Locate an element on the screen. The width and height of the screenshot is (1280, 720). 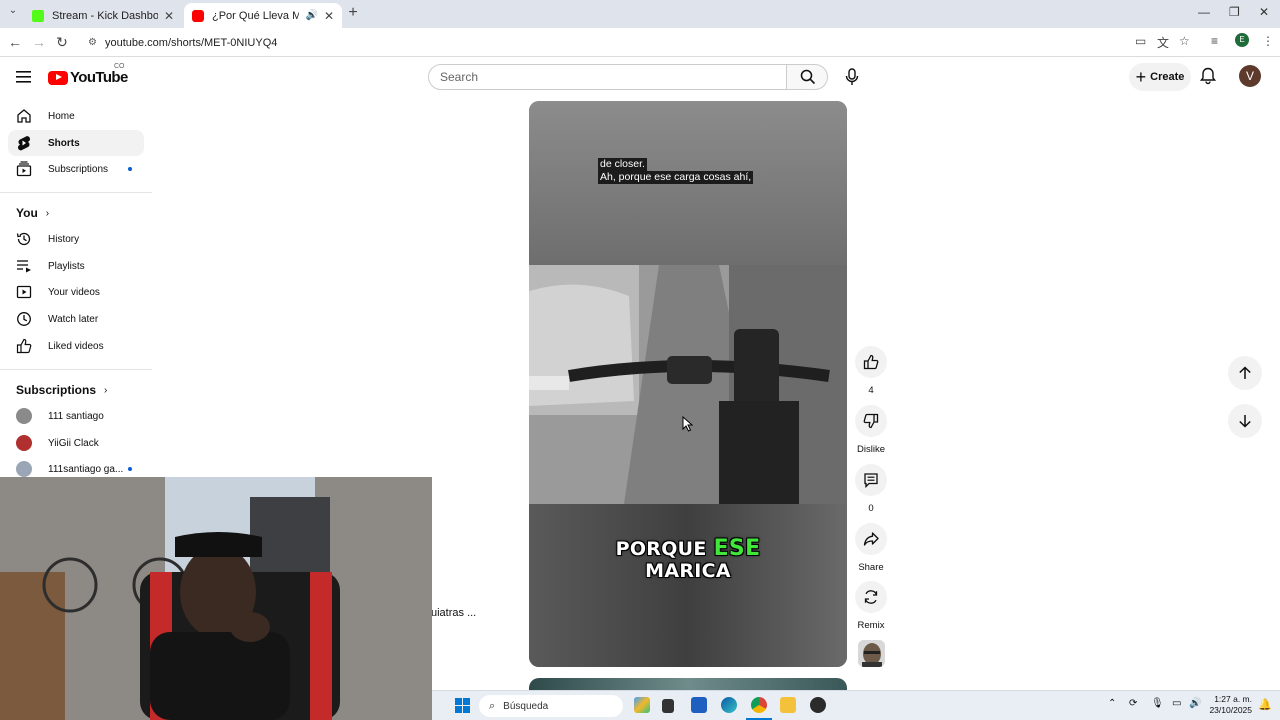
microphone-tray-icon: 🎙 is located at coordinates (1157, 703).